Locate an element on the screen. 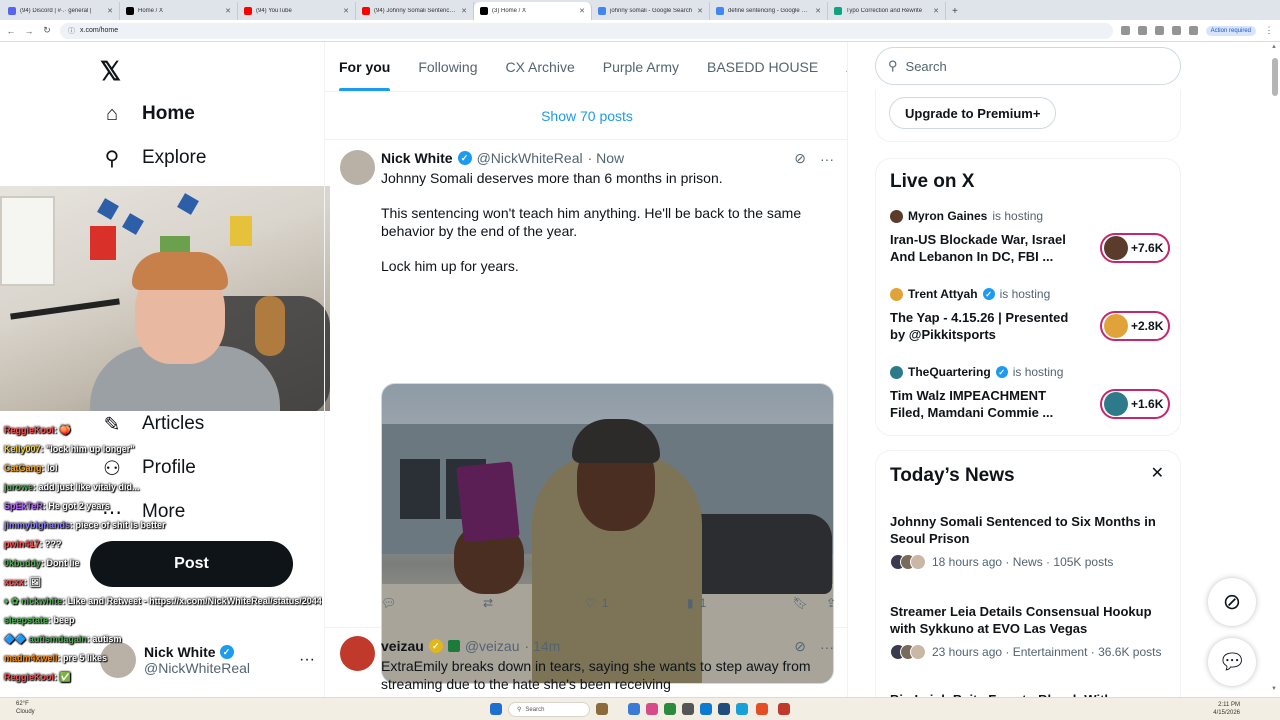 The width and height of the screenshot is (1280, 720). scroll-up-arrow-icon: ▲ is located at coordinates (1274, 47).